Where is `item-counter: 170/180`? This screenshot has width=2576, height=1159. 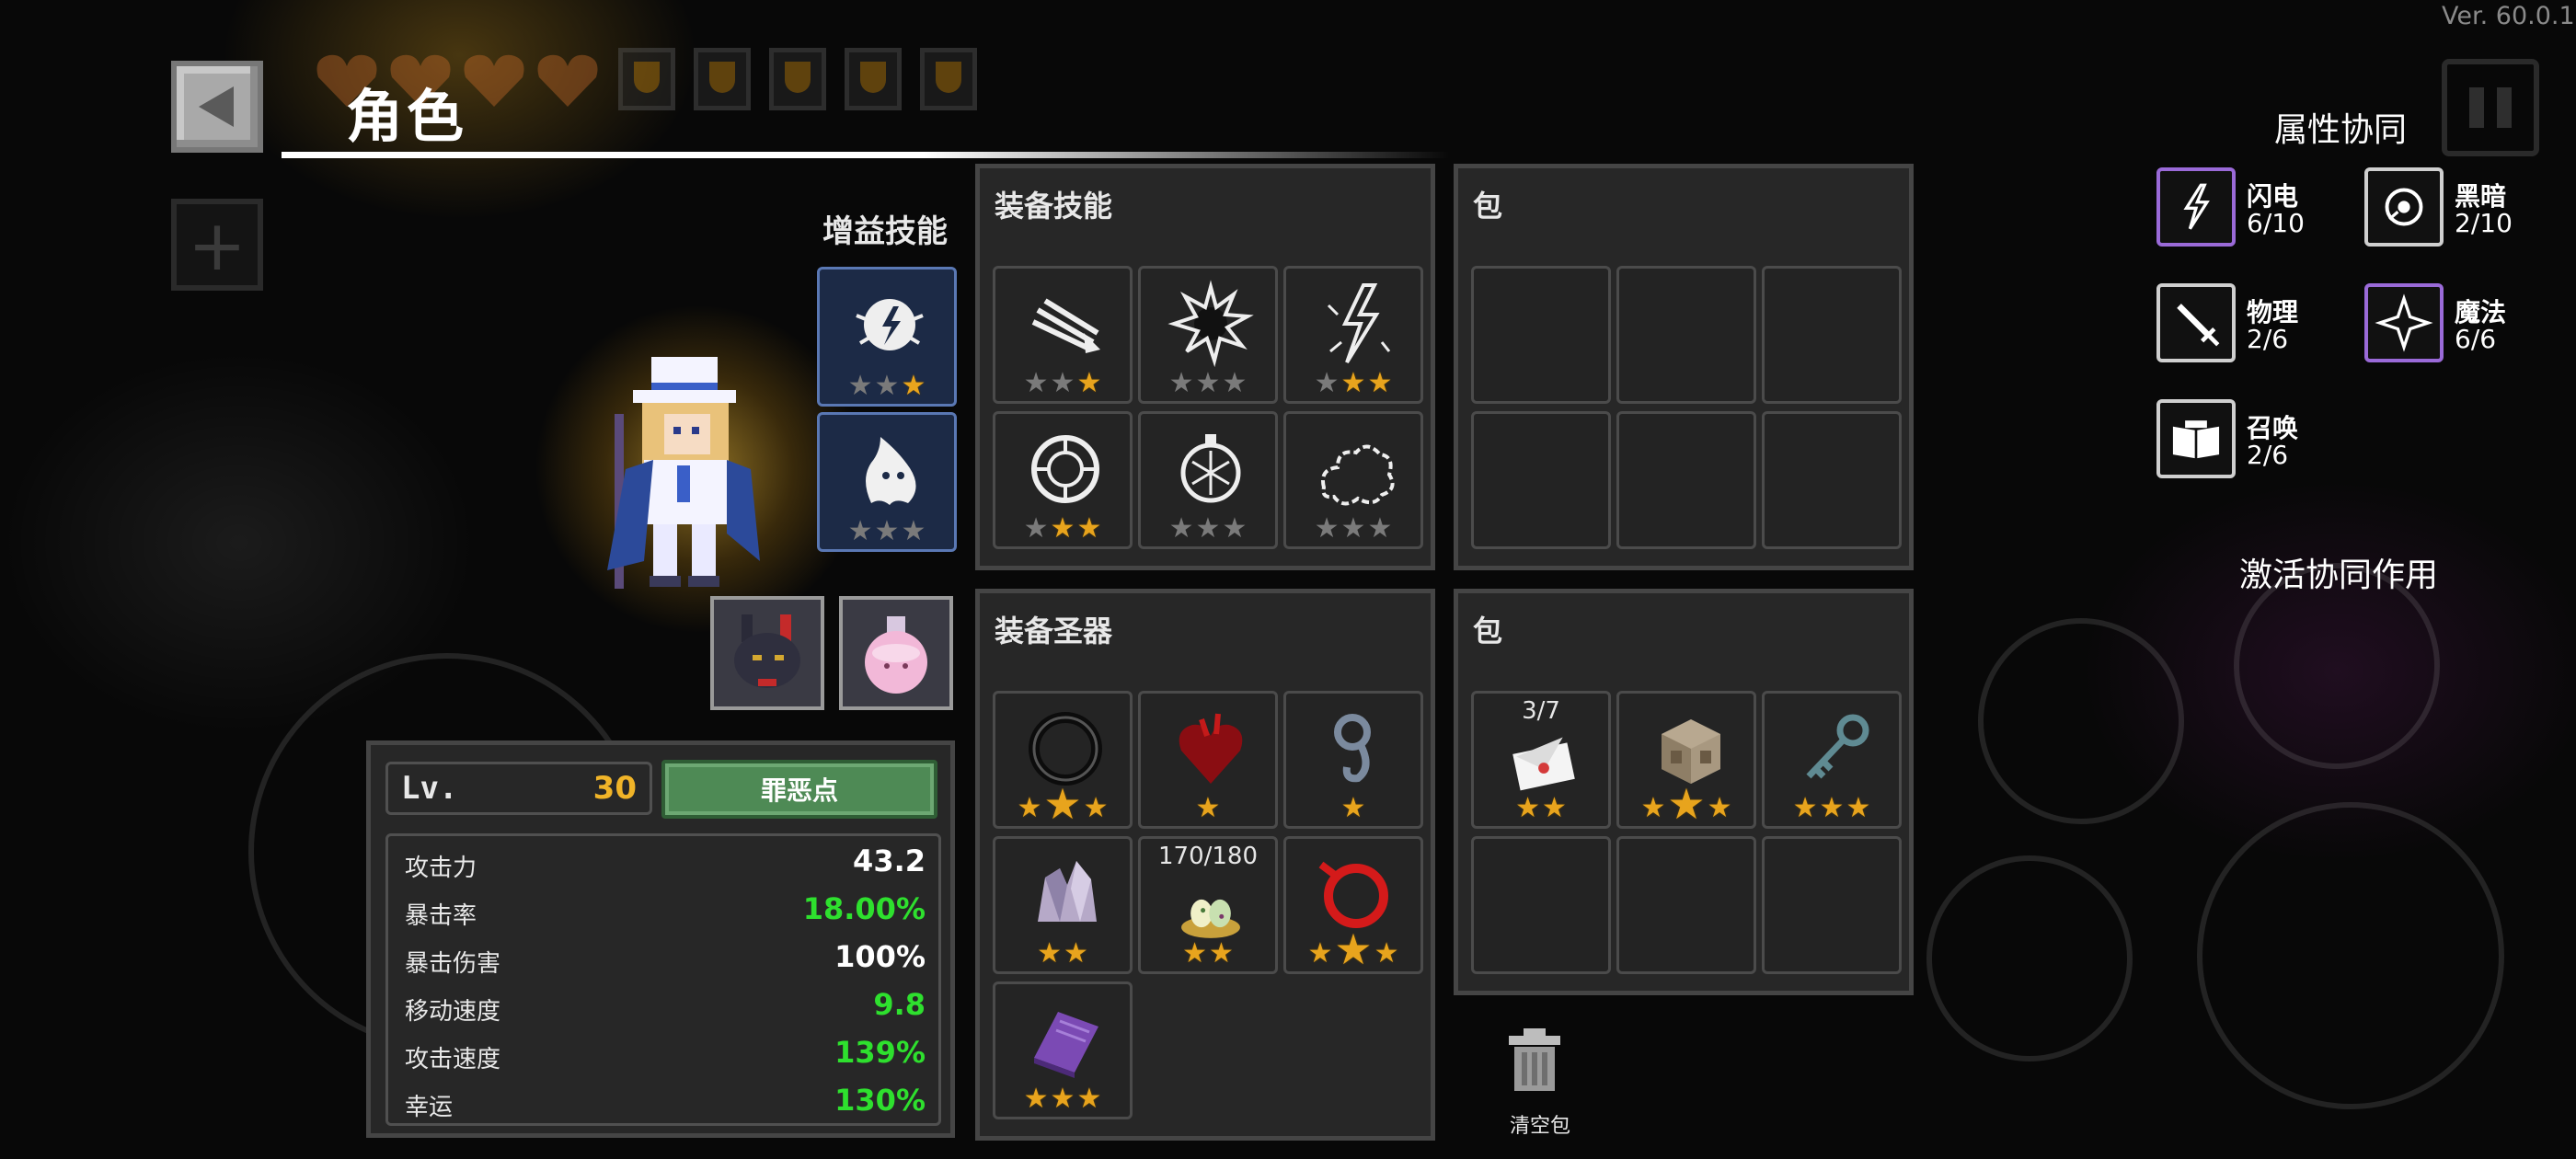 item-counter: 170/180 is located at coordinates (1207, 856).